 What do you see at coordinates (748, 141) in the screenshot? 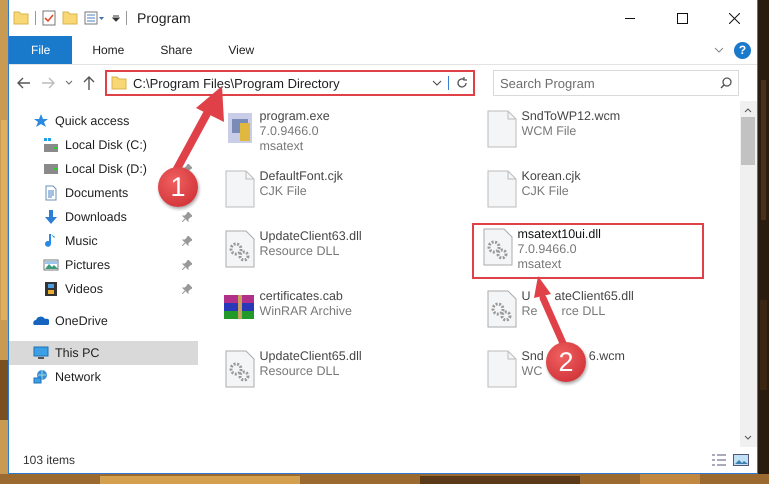
I see `scroll-thumb` at bounding box center [748, 141].